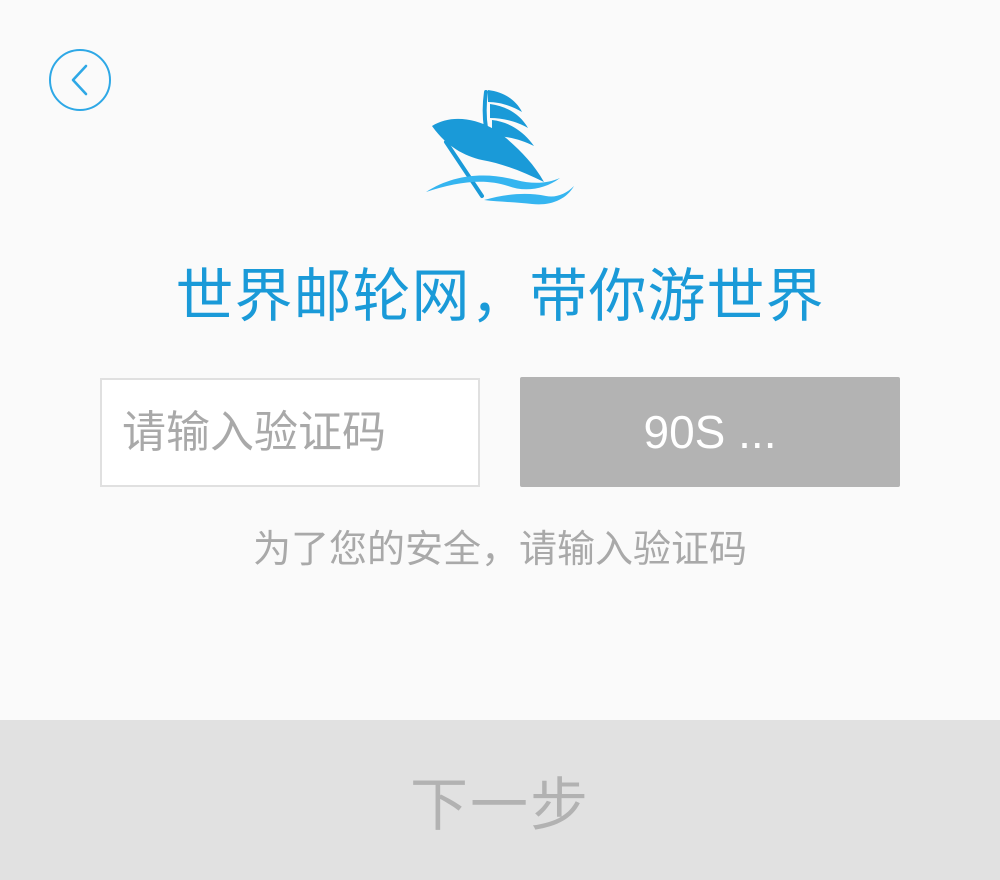 The image size is (1000, 880). I want to click on chevron-left-icon, so click(80, 80).